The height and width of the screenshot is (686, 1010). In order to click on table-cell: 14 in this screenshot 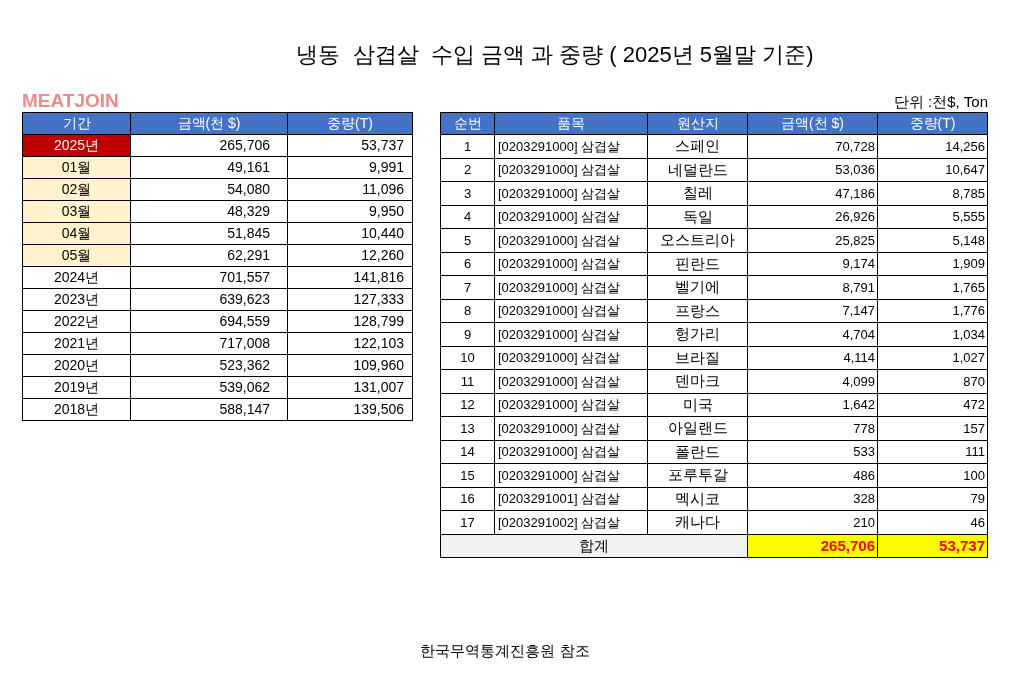, I will do `click(467, 452)`.